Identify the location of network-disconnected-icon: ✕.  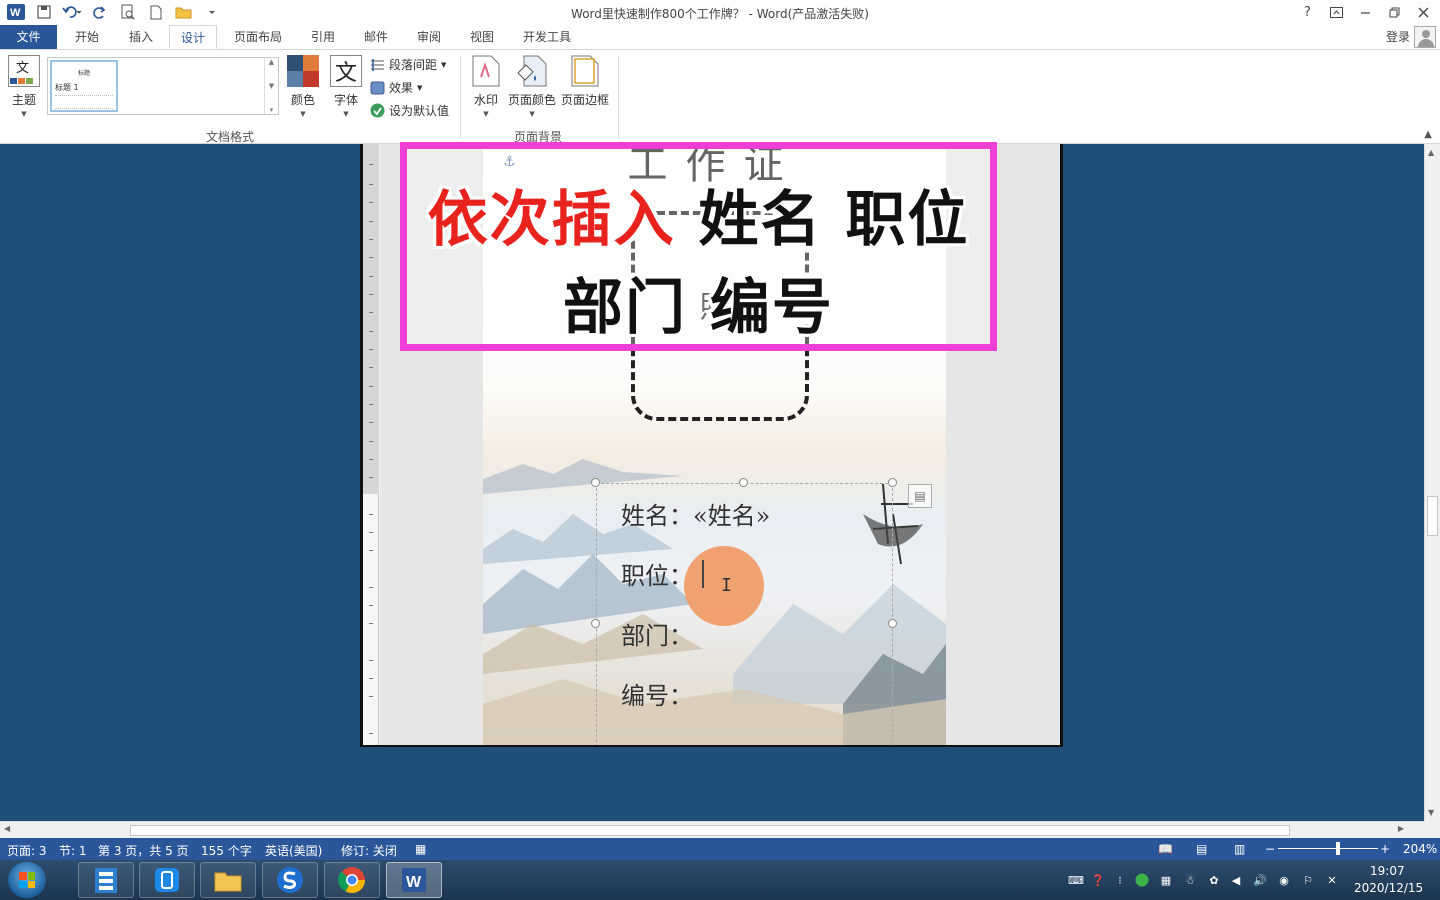
(1332, 880).